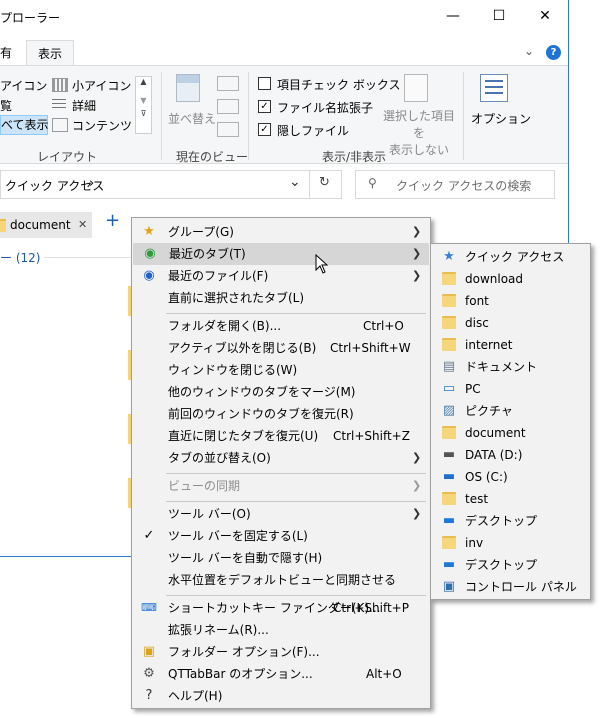  What do you see at coordinates (281, 696) in the screenshot?
I see `menu-item-help: ? ヘルプ(H)` at bounding box center [281, 696].